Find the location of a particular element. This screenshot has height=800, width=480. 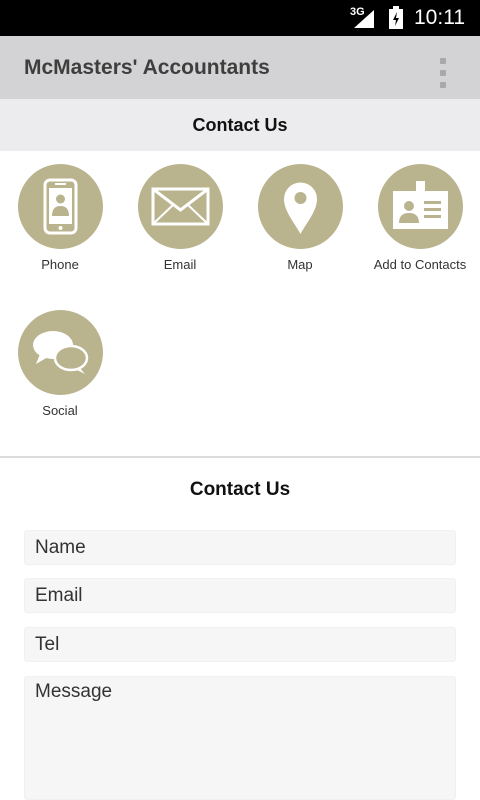

chat-bubbles-icon is located at coordinates (60, 352).